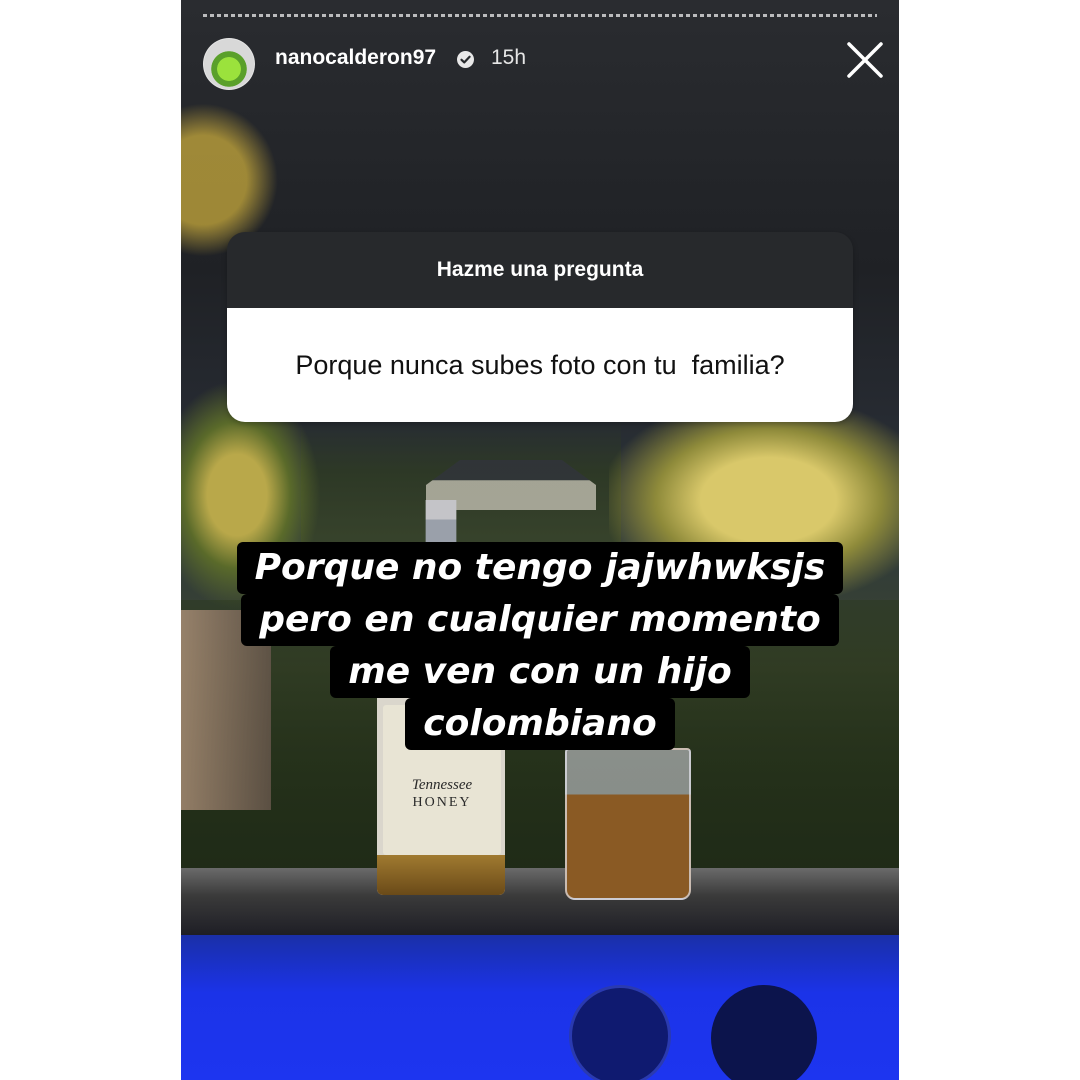 This screenshot has height=1080, width=1080. What do you see at coordinates (442, 802) in the screenshot?
I see `bottle-label-line2: HONEY` at bounding box center [442, 802].